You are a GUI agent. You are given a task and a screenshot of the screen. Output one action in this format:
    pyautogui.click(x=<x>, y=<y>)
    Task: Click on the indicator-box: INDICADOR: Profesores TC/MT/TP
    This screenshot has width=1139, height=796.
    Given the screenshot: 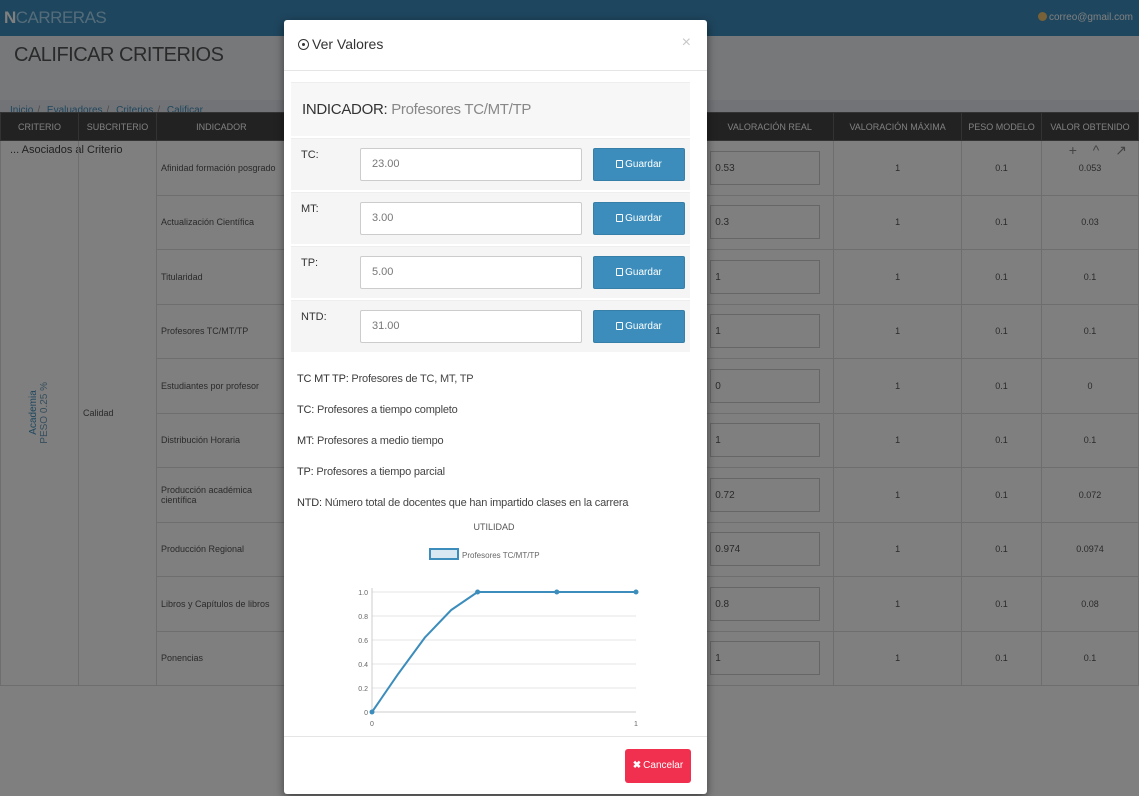 What is the action you would take?
    pyautogui.click(x=490, y=109)
    